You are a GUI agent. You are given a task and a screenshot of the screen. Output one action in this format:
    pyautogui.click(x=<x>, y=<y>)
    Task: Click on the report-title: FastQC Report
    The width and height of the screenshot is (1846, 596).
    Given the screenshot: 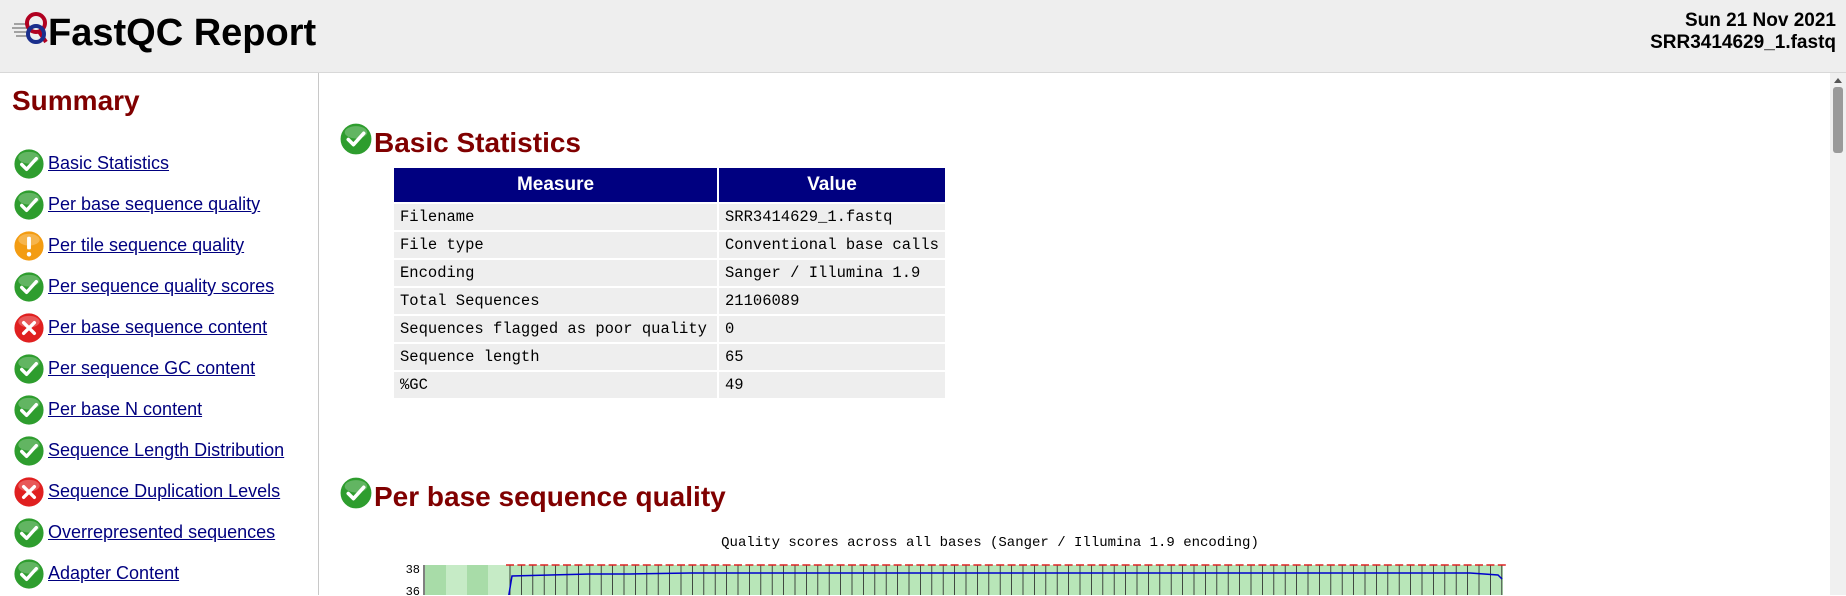 What is the action you would take?
    pyautogui.click(x=182, y=33)
    